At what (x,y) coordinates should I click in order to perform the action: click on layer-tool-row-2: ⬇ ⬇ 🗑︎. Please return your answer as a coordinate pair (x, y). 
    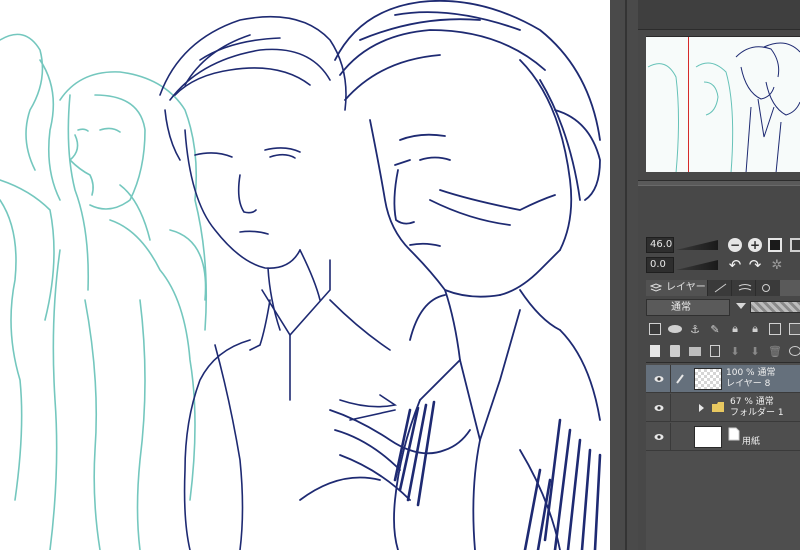
    Looking at the image, I should click on (723, 352).